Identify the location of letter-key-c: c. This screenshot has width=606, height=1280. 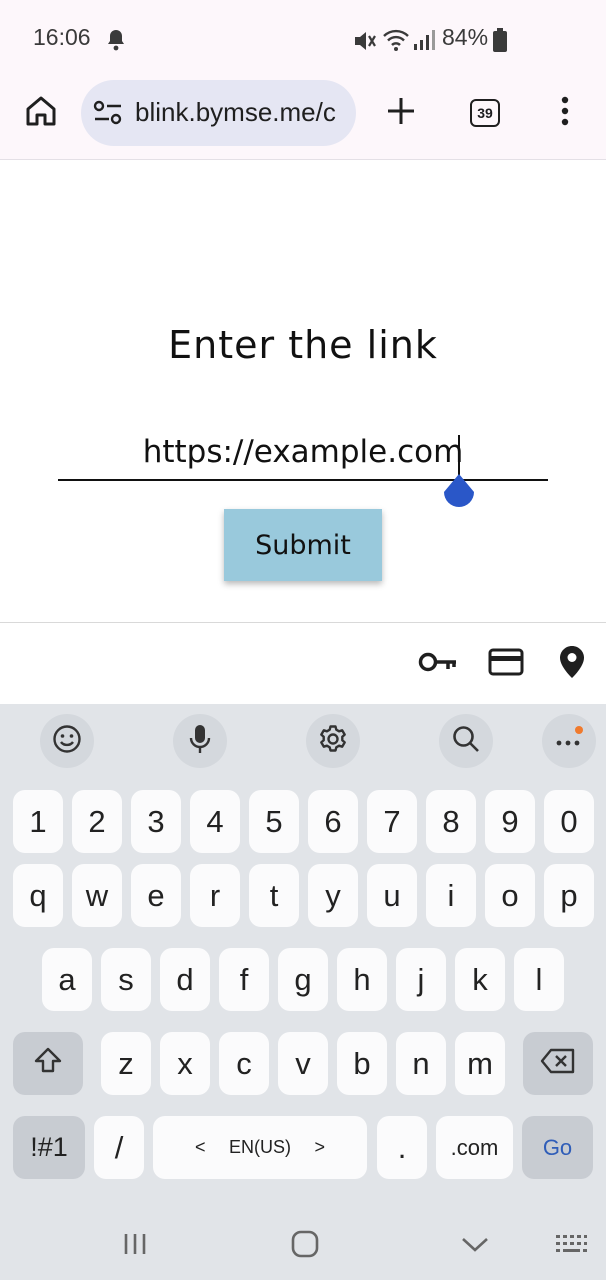
(244, 1063).